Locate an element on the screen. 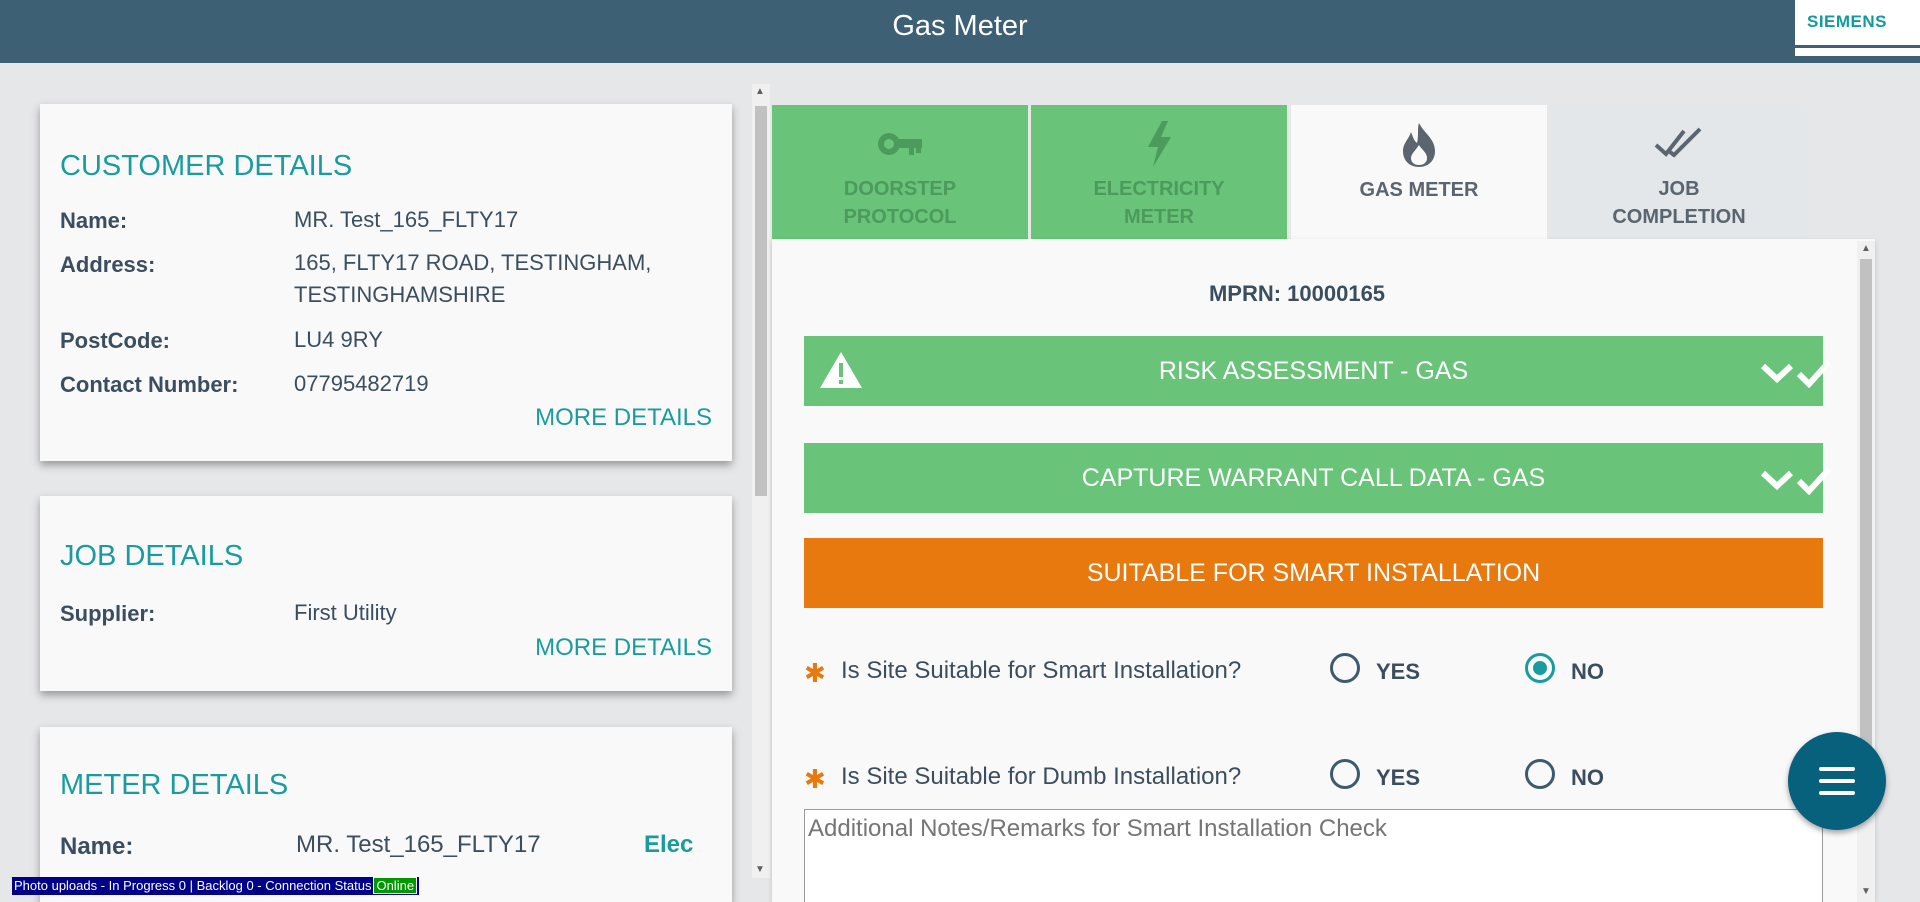  meter-type-value: Elec is located at coordinates (669, 844).